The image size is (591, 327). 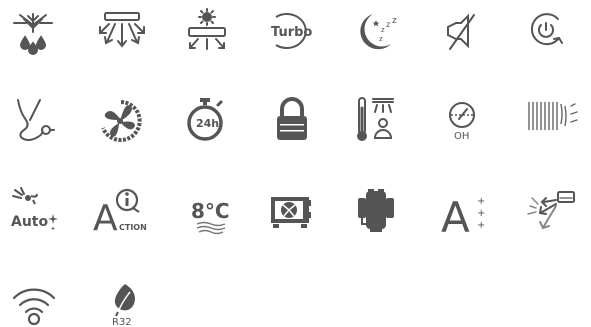 I want to click on filter-icon, so click(x=555, y=117).